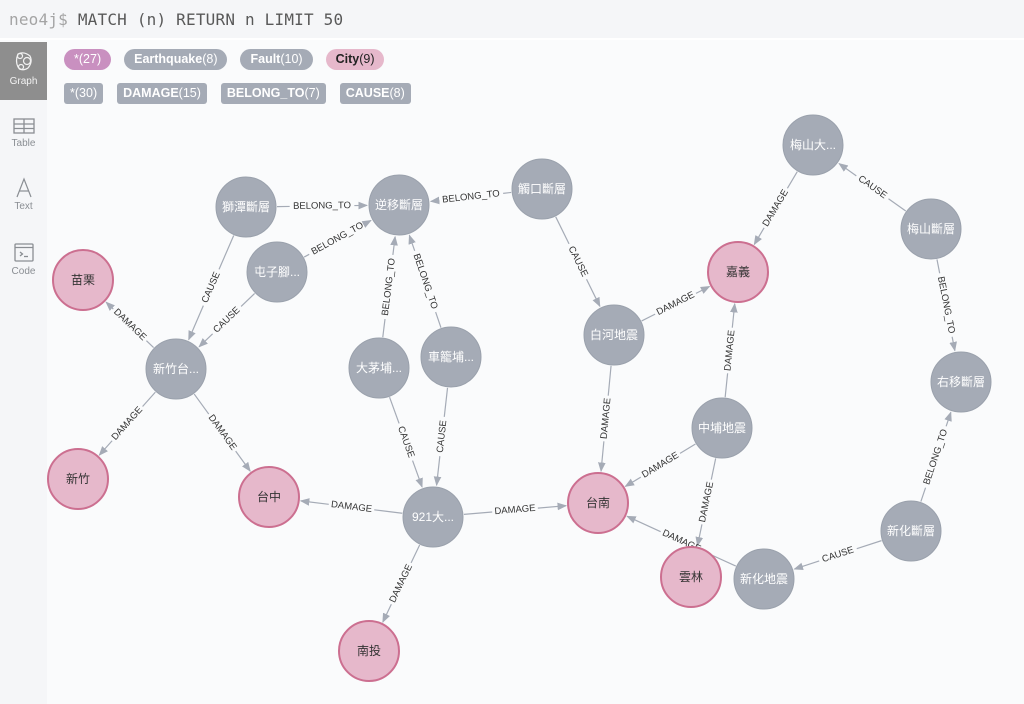 The height and width of the screenshot is (704, 1024). What do you see at coordinates (23, 143) in the screenshot?
I see `sidebar-label-table: Table` at bounding box center [23, 143].